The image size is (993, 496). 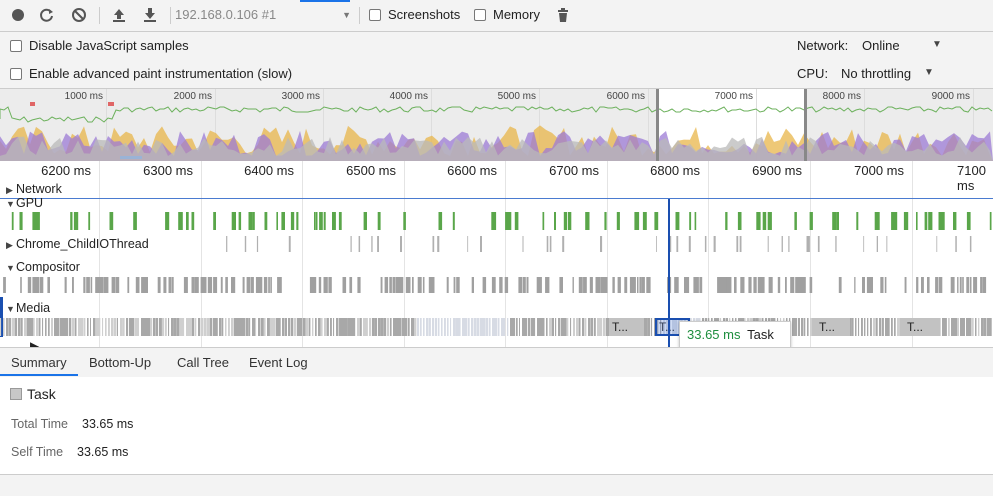 I want to click on track-media: ▼Media, so click(x=28, y=308).